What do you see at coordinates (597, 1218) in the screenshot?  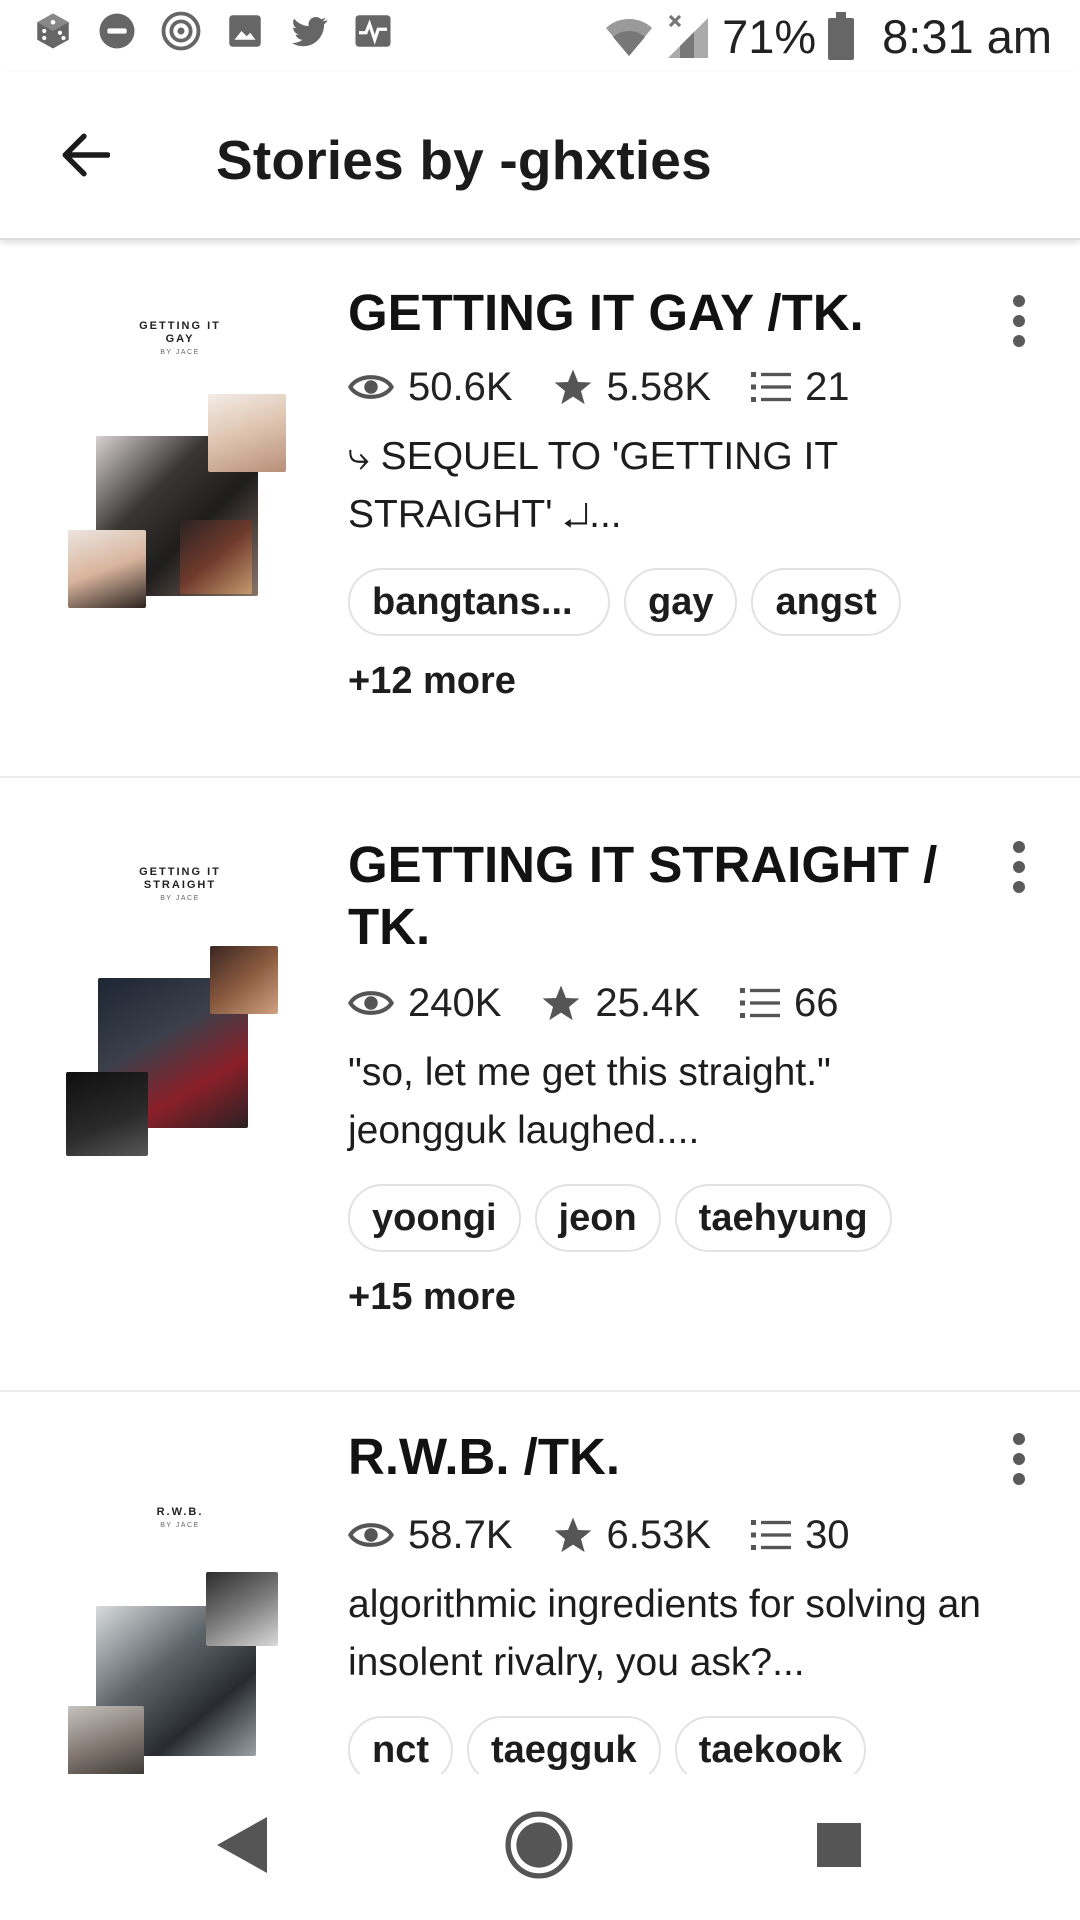 I see `tag-chip: jeon` at bounding box center [597, 1218].